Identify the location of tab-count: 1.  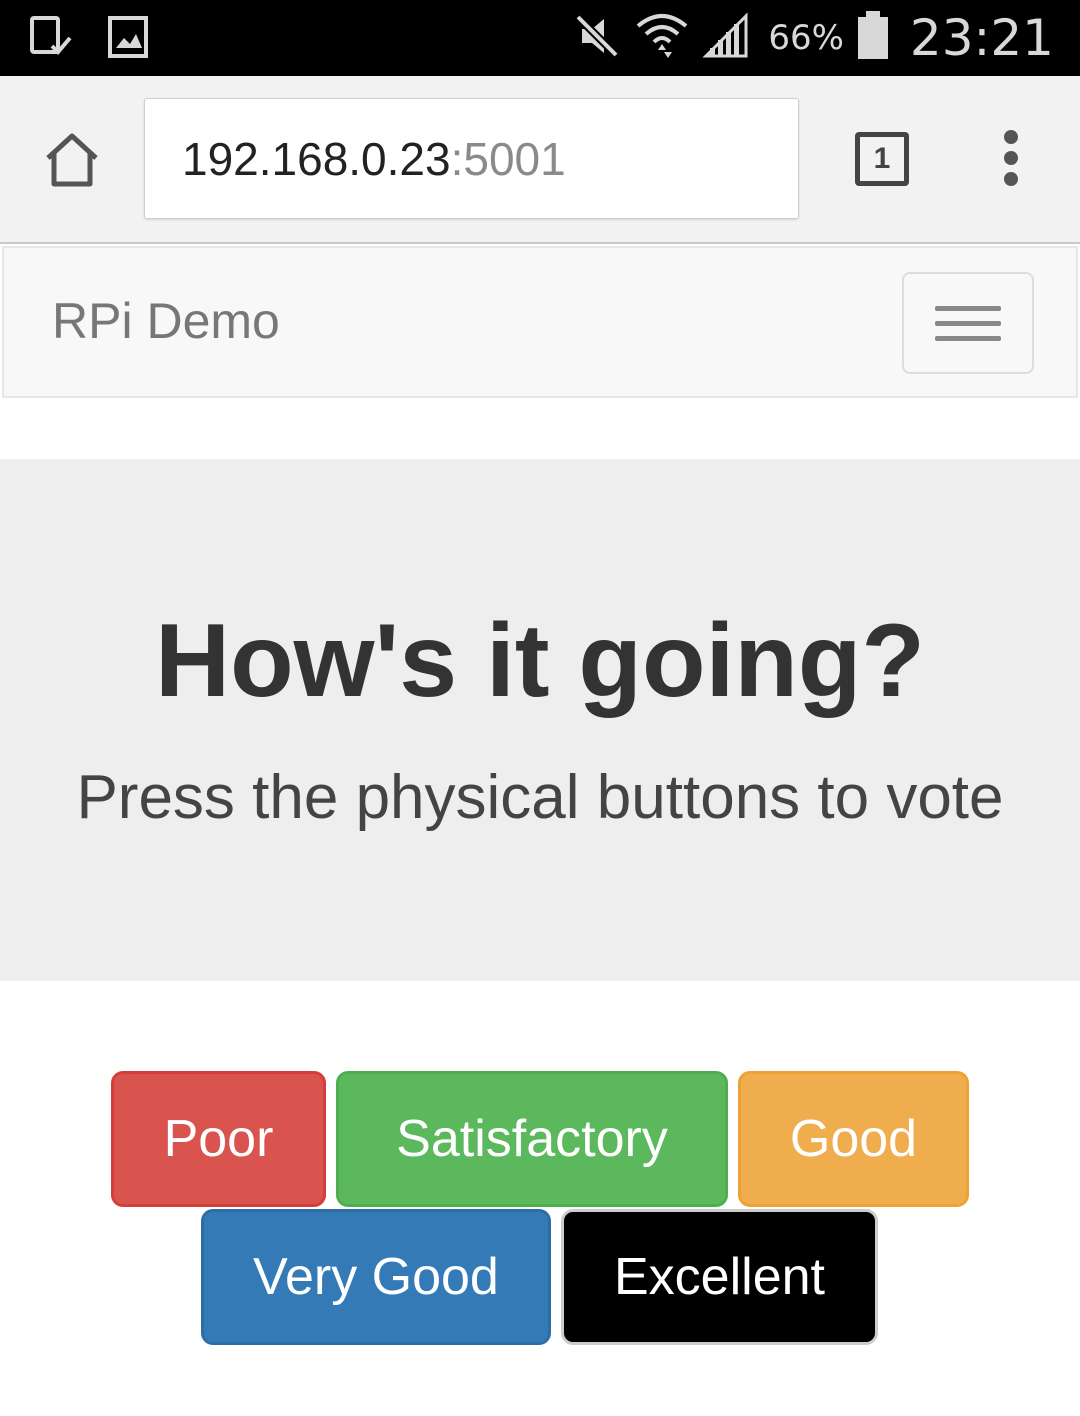
(882, 158).